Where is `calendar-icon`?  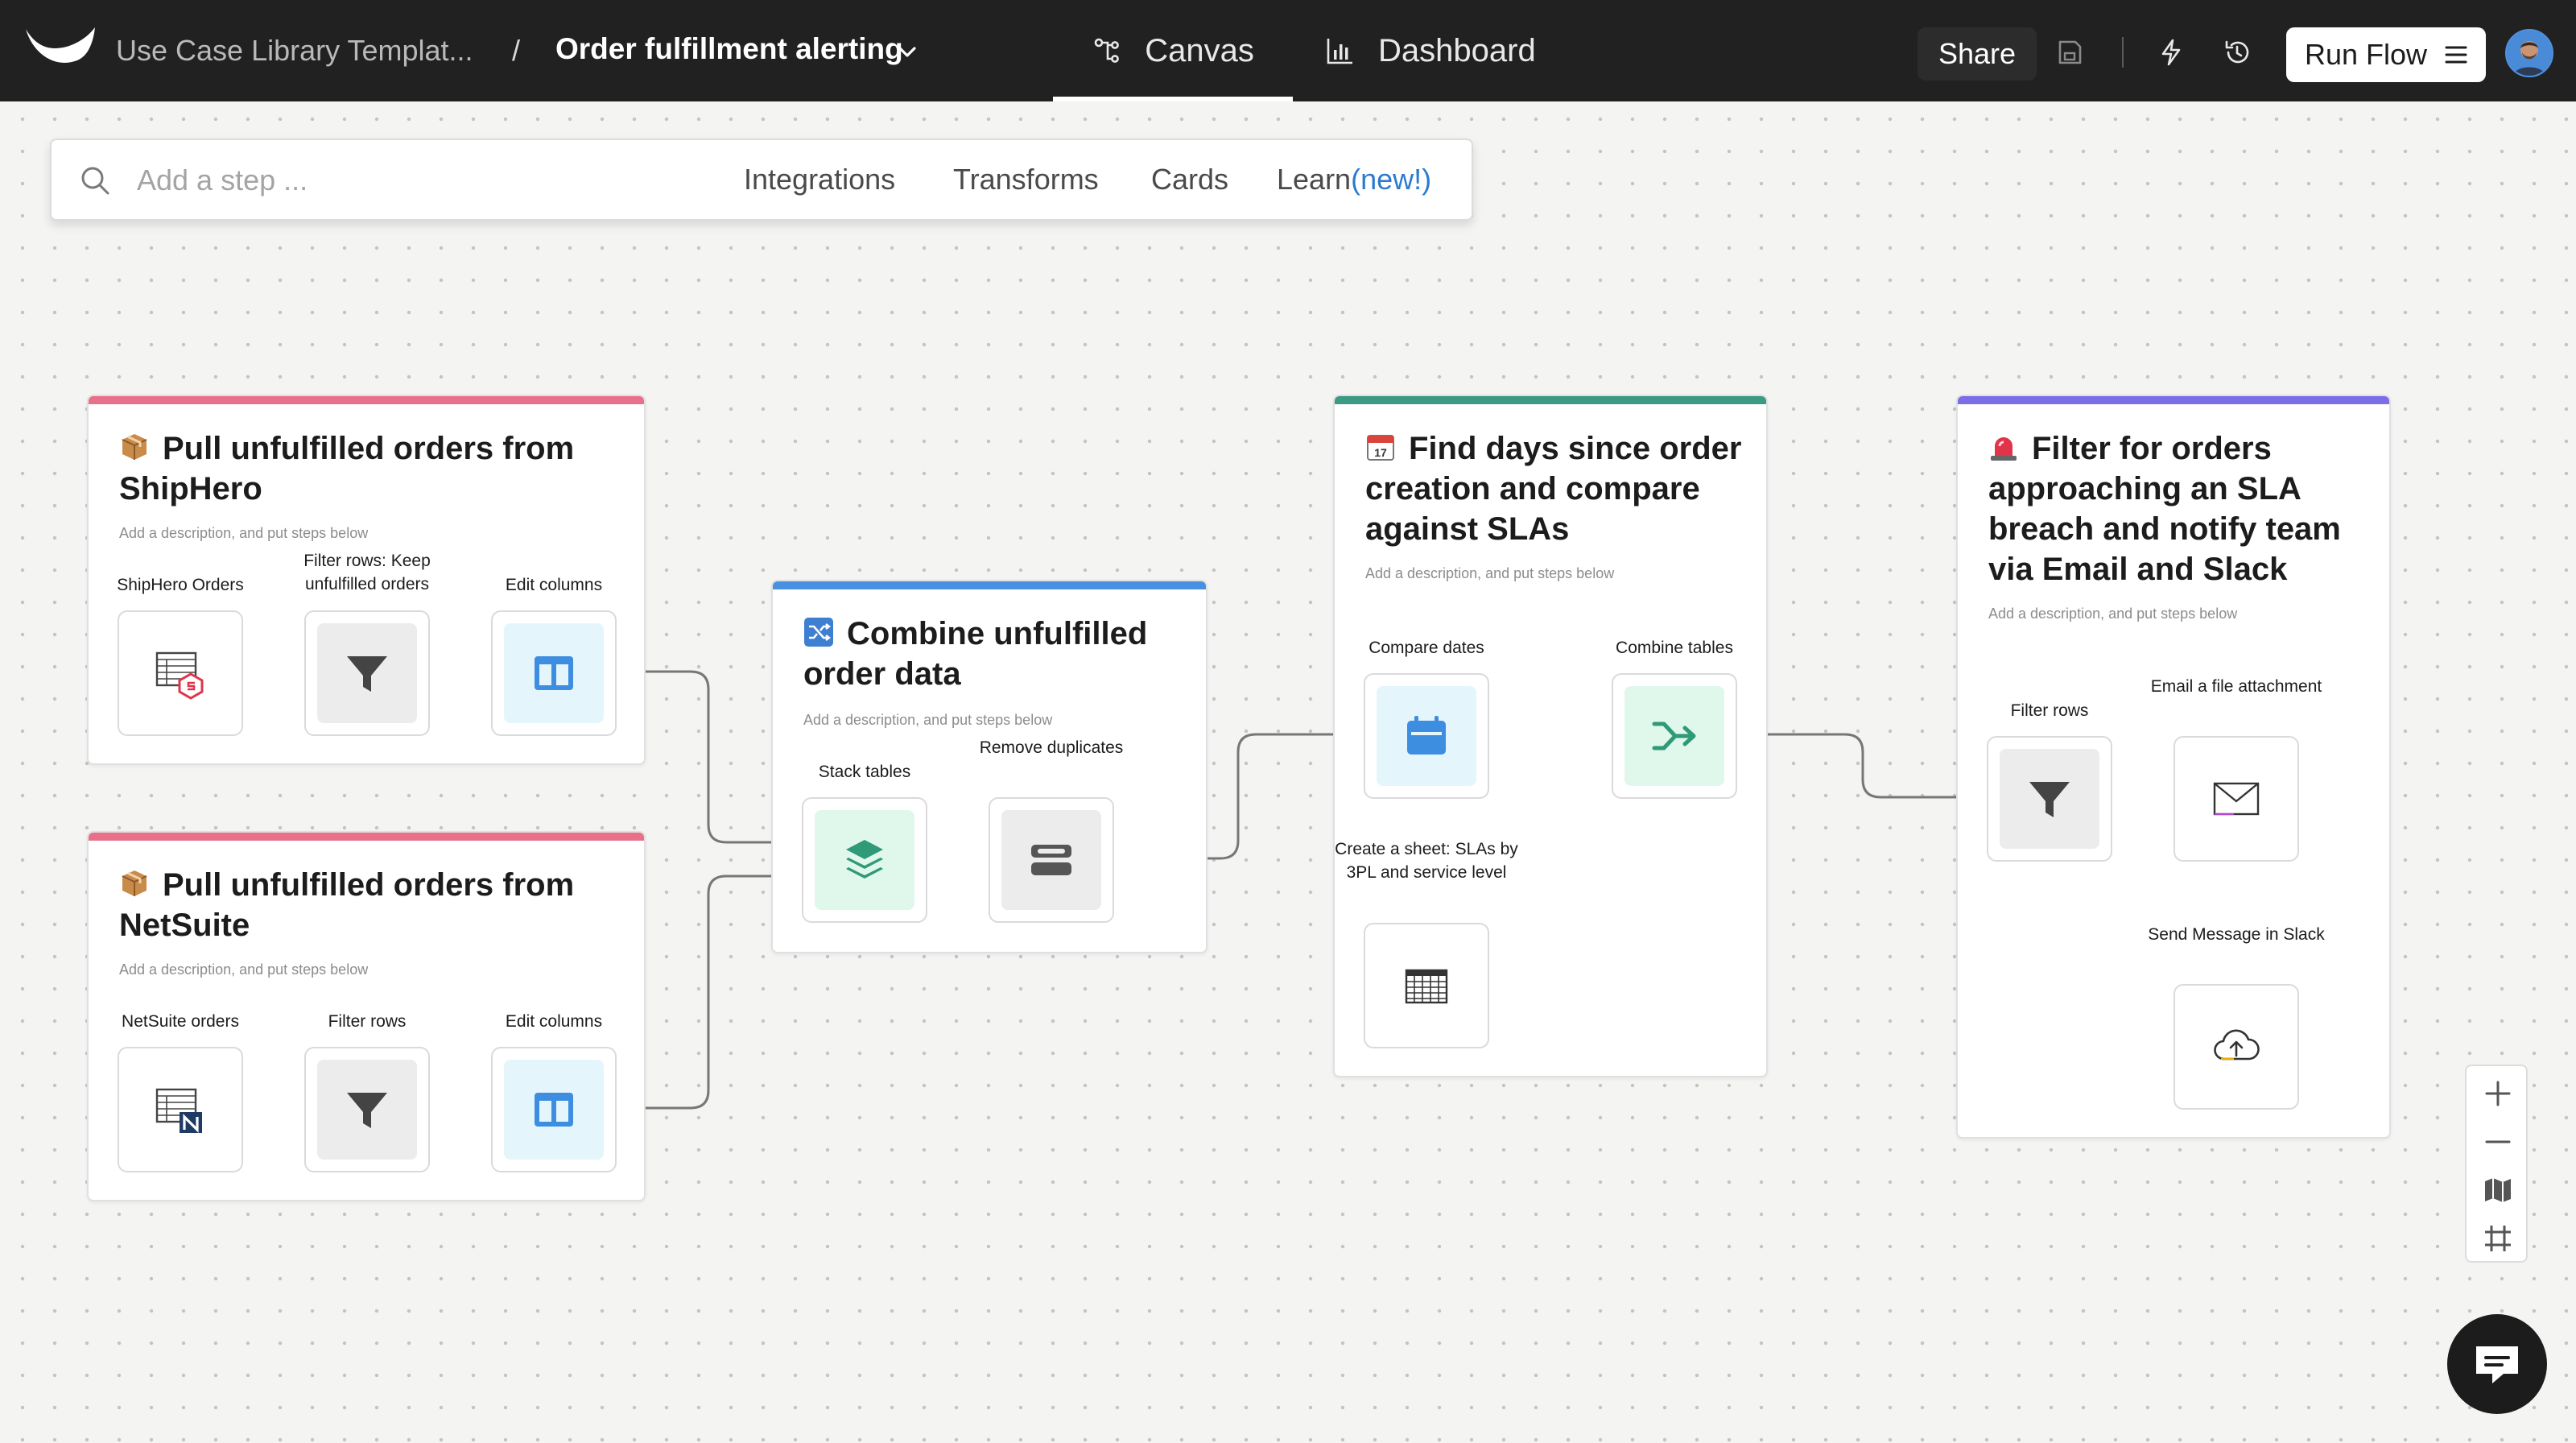
calendar-icon is located at coordinates (1426, 735).